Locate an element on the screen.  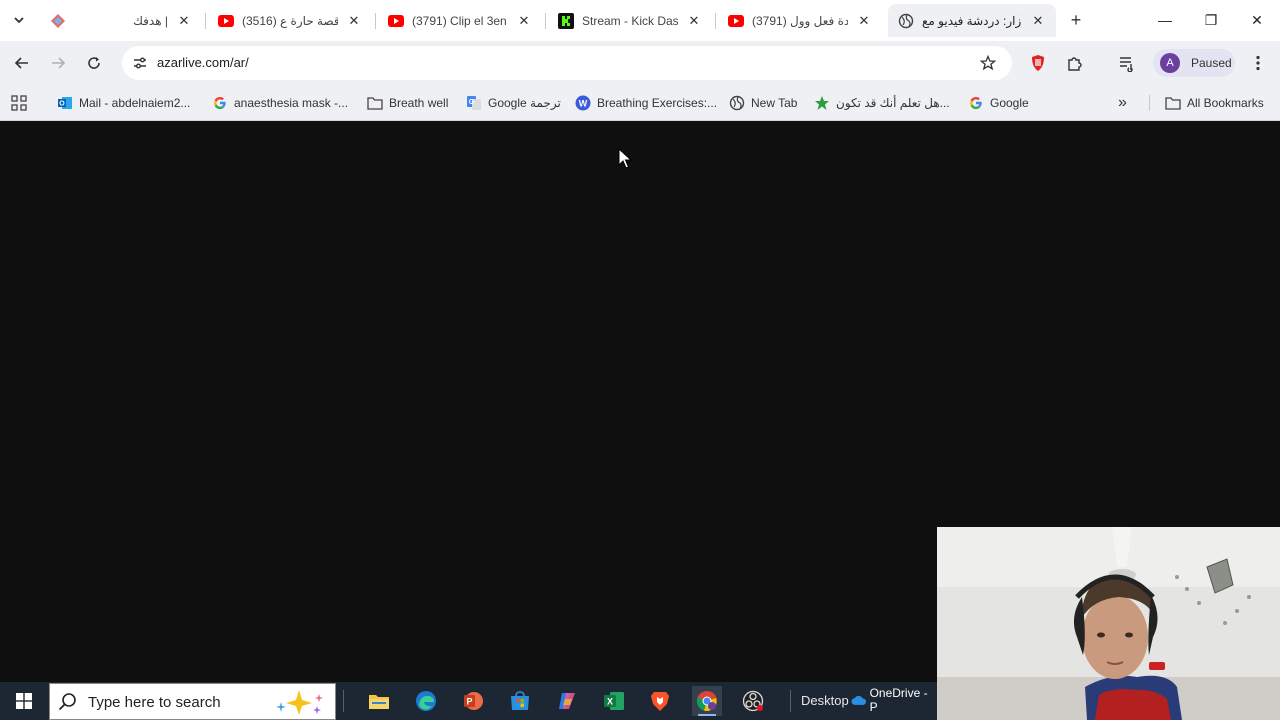
tab: (3791) ردة فعل وول ✕ is located at coordinates (800, 20).